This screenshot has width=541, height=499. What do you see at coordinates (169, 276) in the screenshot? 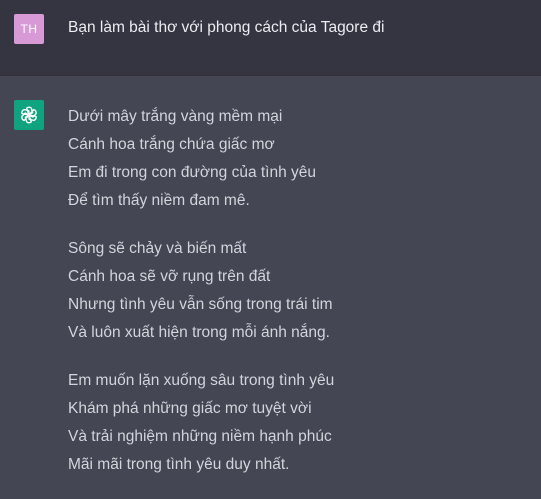
I see `poem-line: Cánh hoa sẽ vỡ rụng trên đất` at bounding box center [169, 276].